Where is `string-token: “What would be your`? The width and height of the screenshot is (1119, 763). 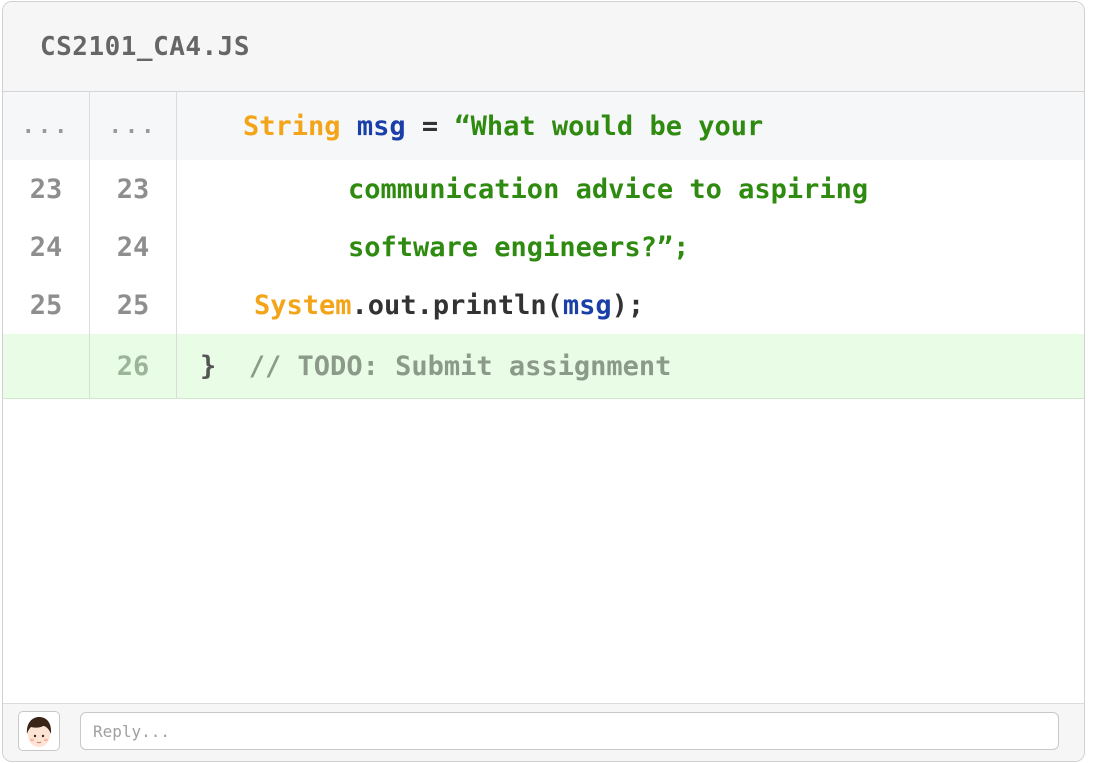
string-token: “What would be your is located at coordinates (609, 126).